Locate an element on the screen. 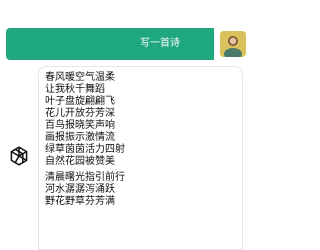 Image resolution: width=320 pixels, height=250 pixels. poem-line: 春风暖空气温柔 is located at coordinates (80, 77).